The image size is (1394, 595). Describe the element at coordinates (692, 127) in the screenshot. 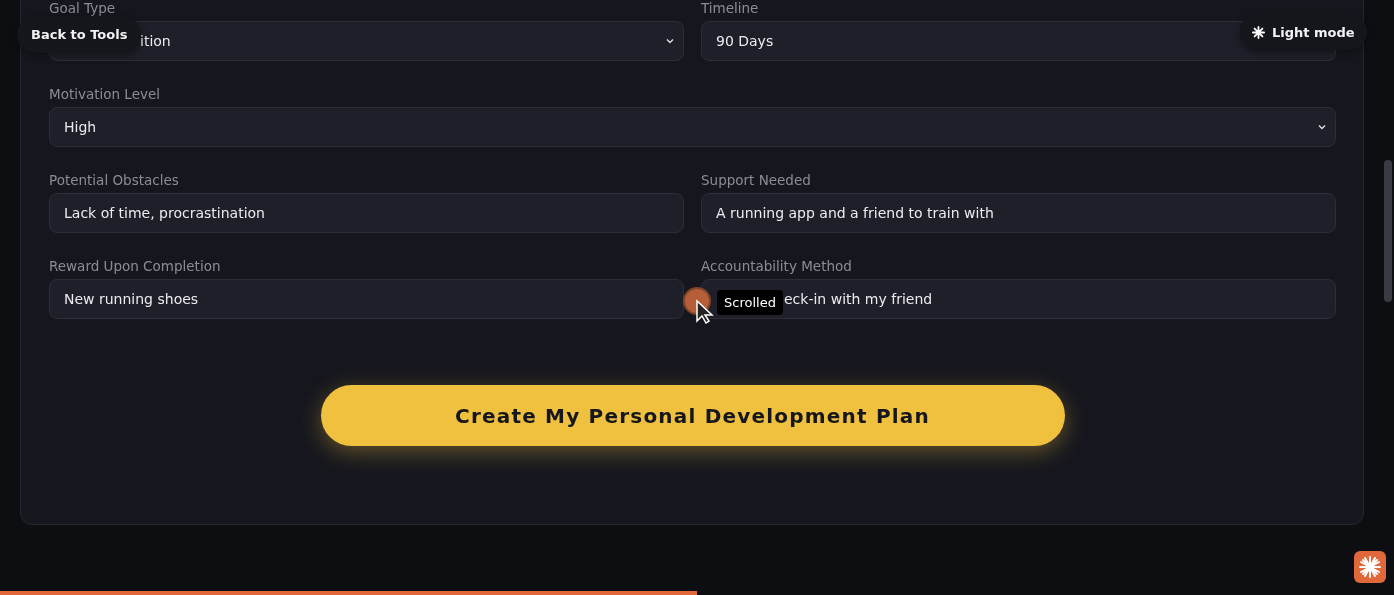

I see `select-field: High` at that location.